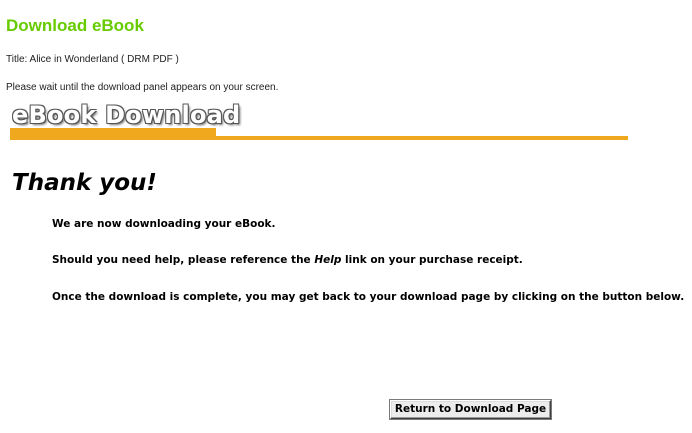 The width and height of the screenshot is (692, 433). I want to click on banner-title: eBook Download, so click(126, 115).